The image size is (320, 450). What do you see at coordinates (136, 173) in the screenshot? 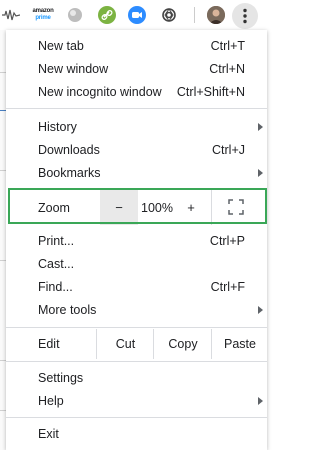
I see `menu-item-bookmarks: Bookmarks` at bounding box center [136, 173].